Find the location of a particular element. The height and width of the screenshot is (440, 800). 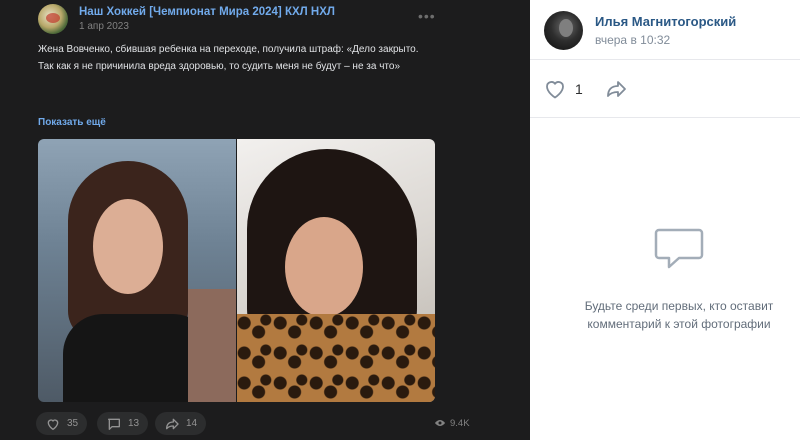

photo-like-count: 1 is located at coordinates (579, 89).